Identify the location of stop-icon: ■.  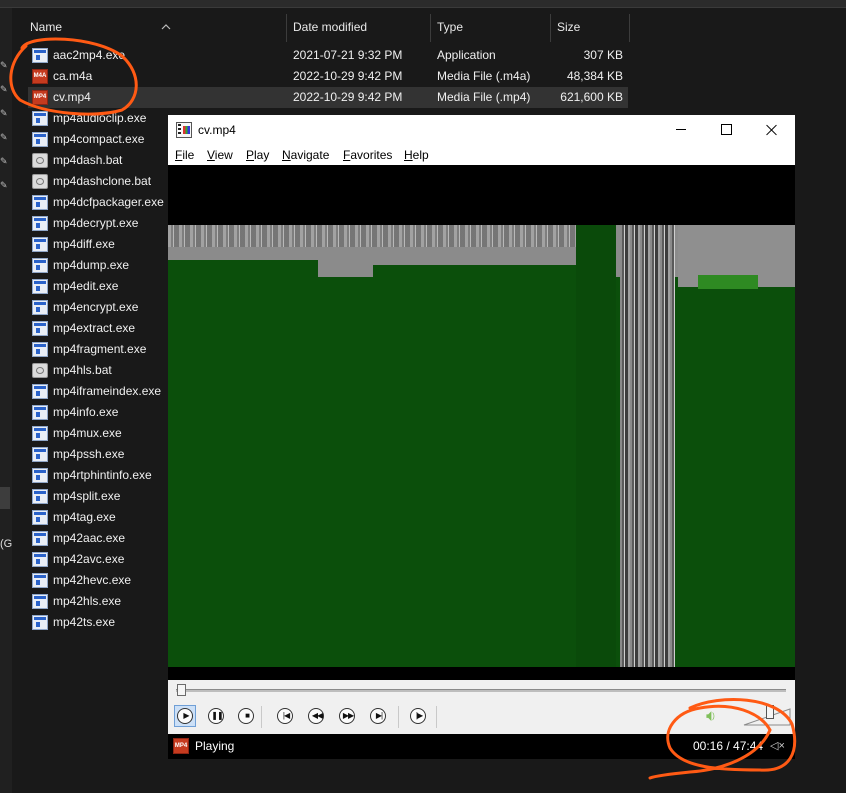
(246, 716).